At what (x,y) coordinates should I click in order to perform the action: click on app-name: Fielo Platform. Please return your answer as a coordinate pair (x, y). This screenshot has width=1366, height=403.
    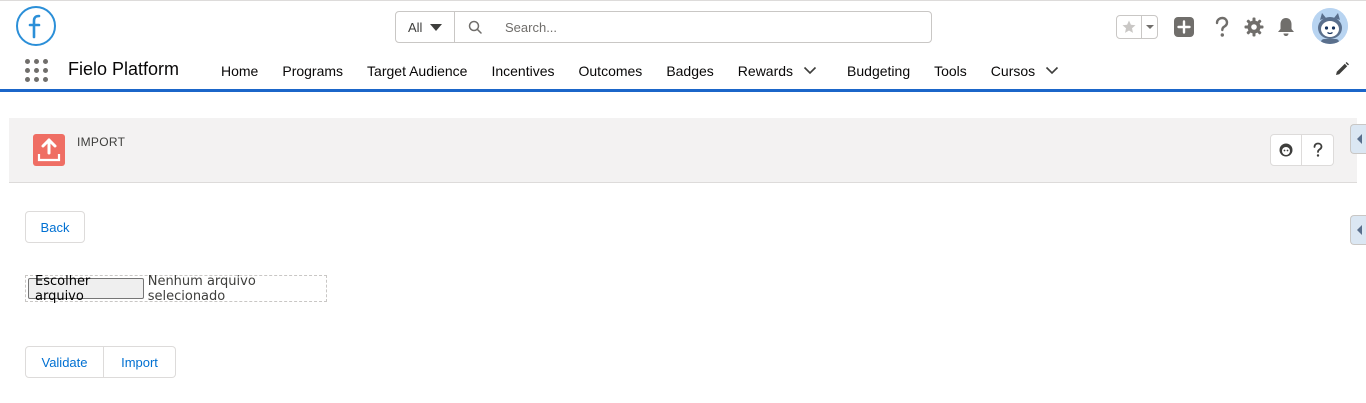
    Looking at the image, I should click on (124, 69).